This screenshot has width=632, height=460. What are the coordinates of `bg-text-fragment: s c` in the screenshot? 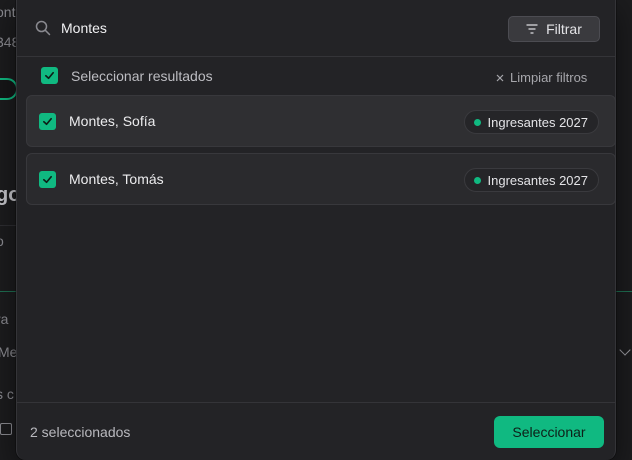 It's located at (7, 394).